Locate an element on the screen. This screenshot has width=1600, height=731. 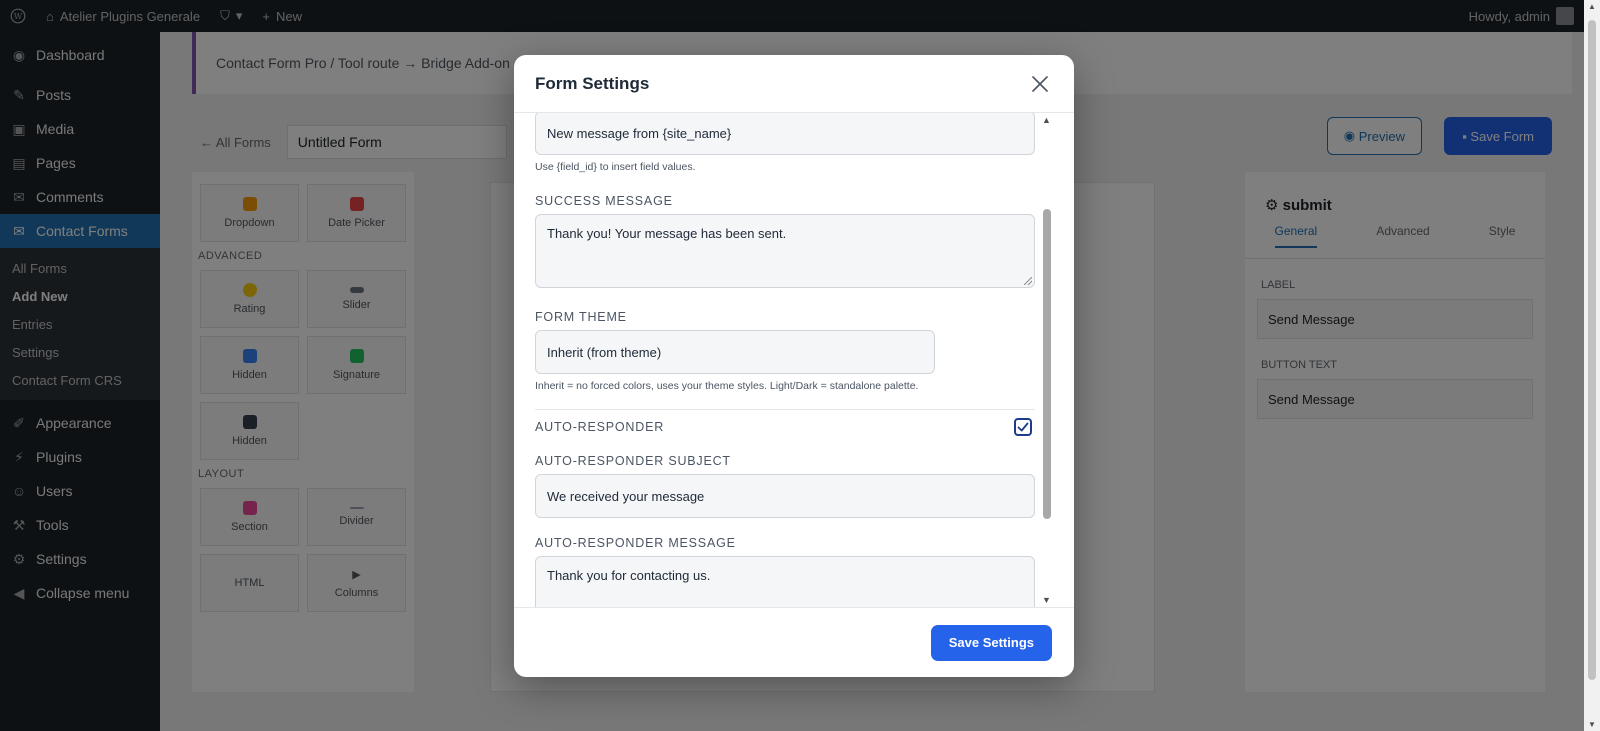
ar-subject-label: AUTO-RESPONDER SUBJECT is located at coordinates (633, 461).